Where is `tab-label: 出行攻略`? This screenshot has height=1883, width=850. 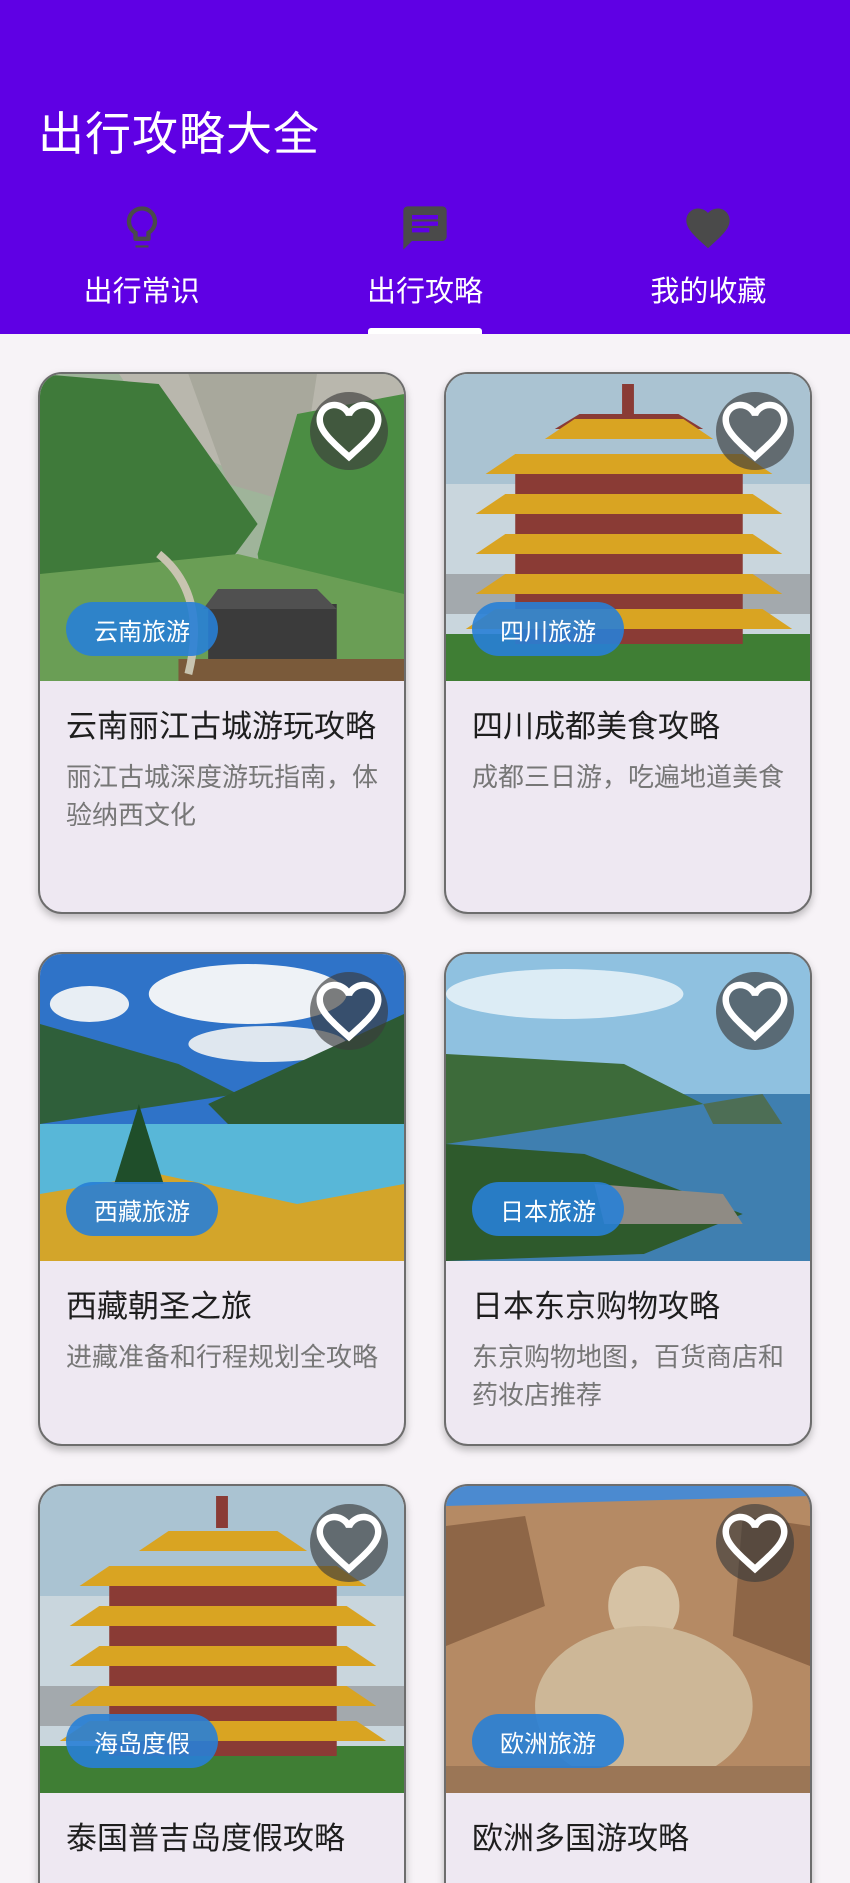 tab-label: 出行攻略 is located at coordinates (424, 291).